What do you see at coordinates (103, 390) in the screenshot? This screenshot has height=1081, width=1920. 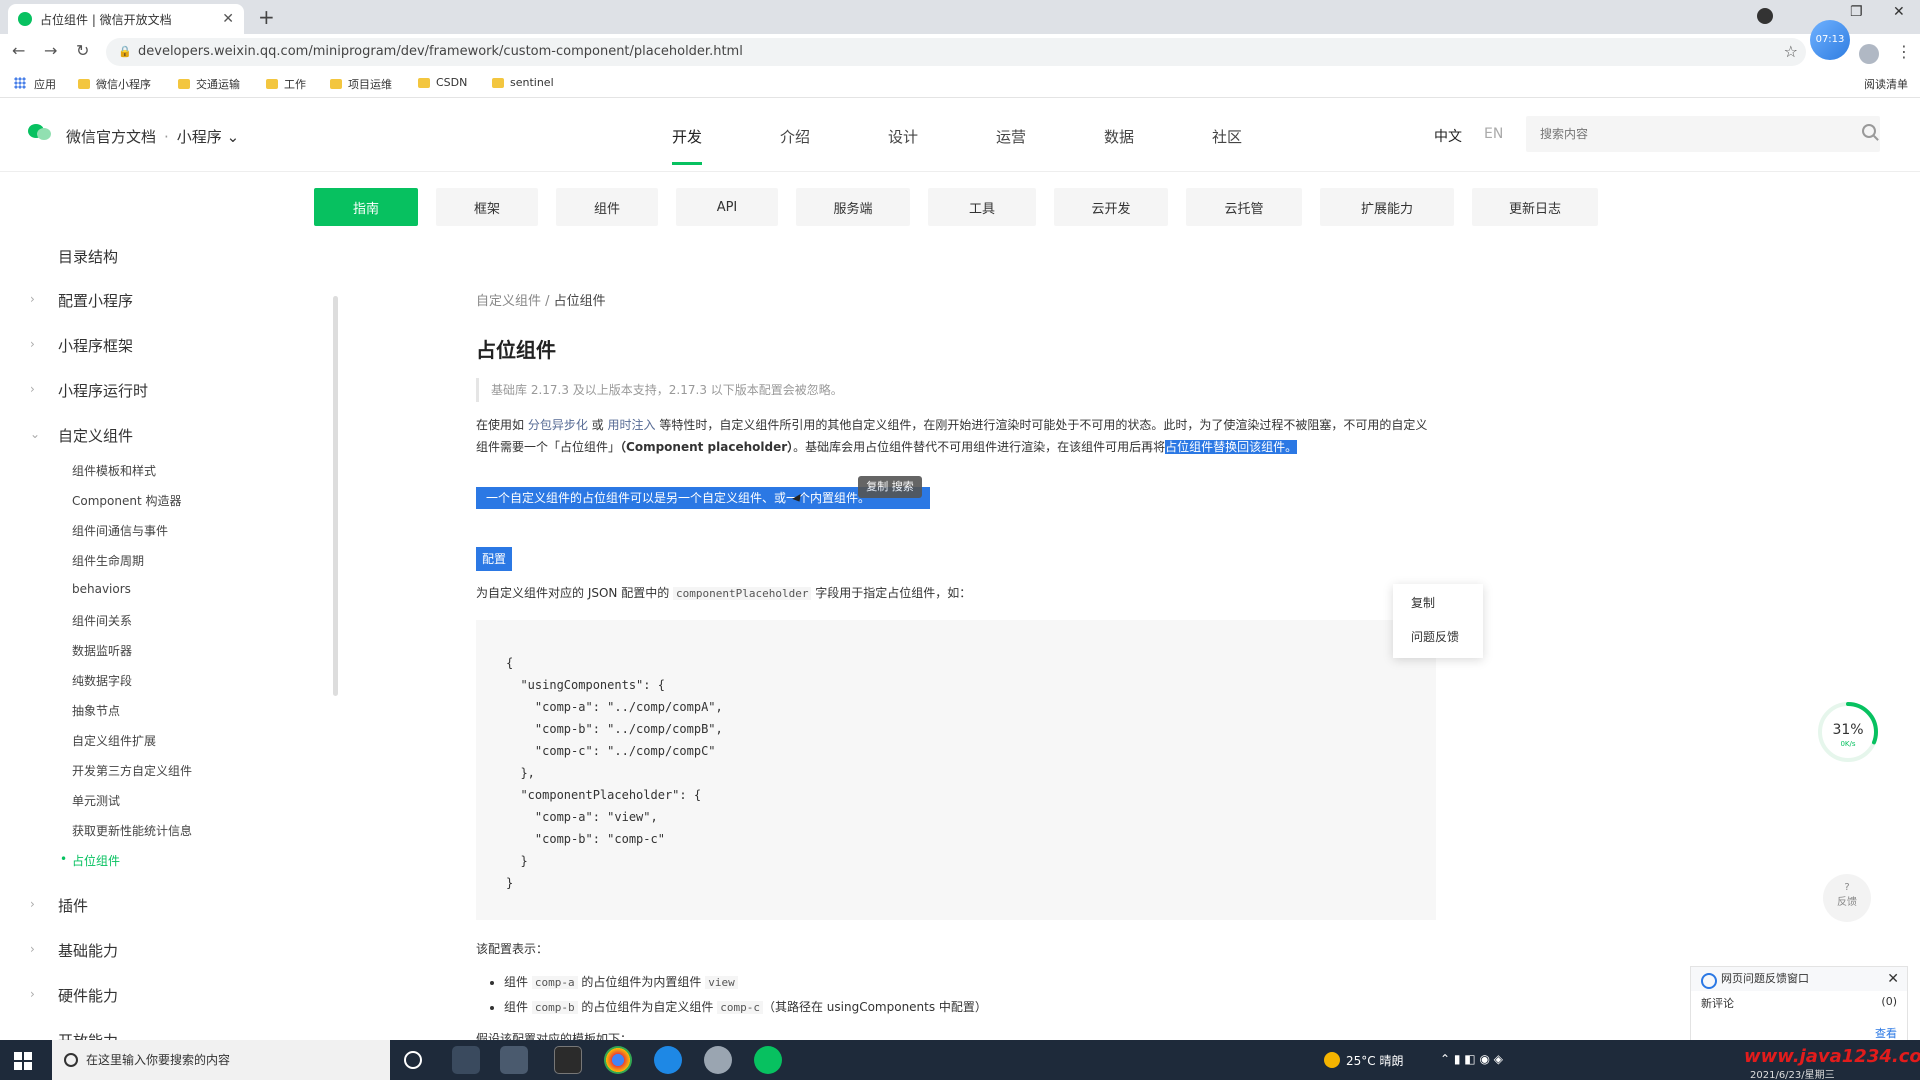 I see `sidebar-item-runtime: 小程序运行时` at bounding box center [103, 390].